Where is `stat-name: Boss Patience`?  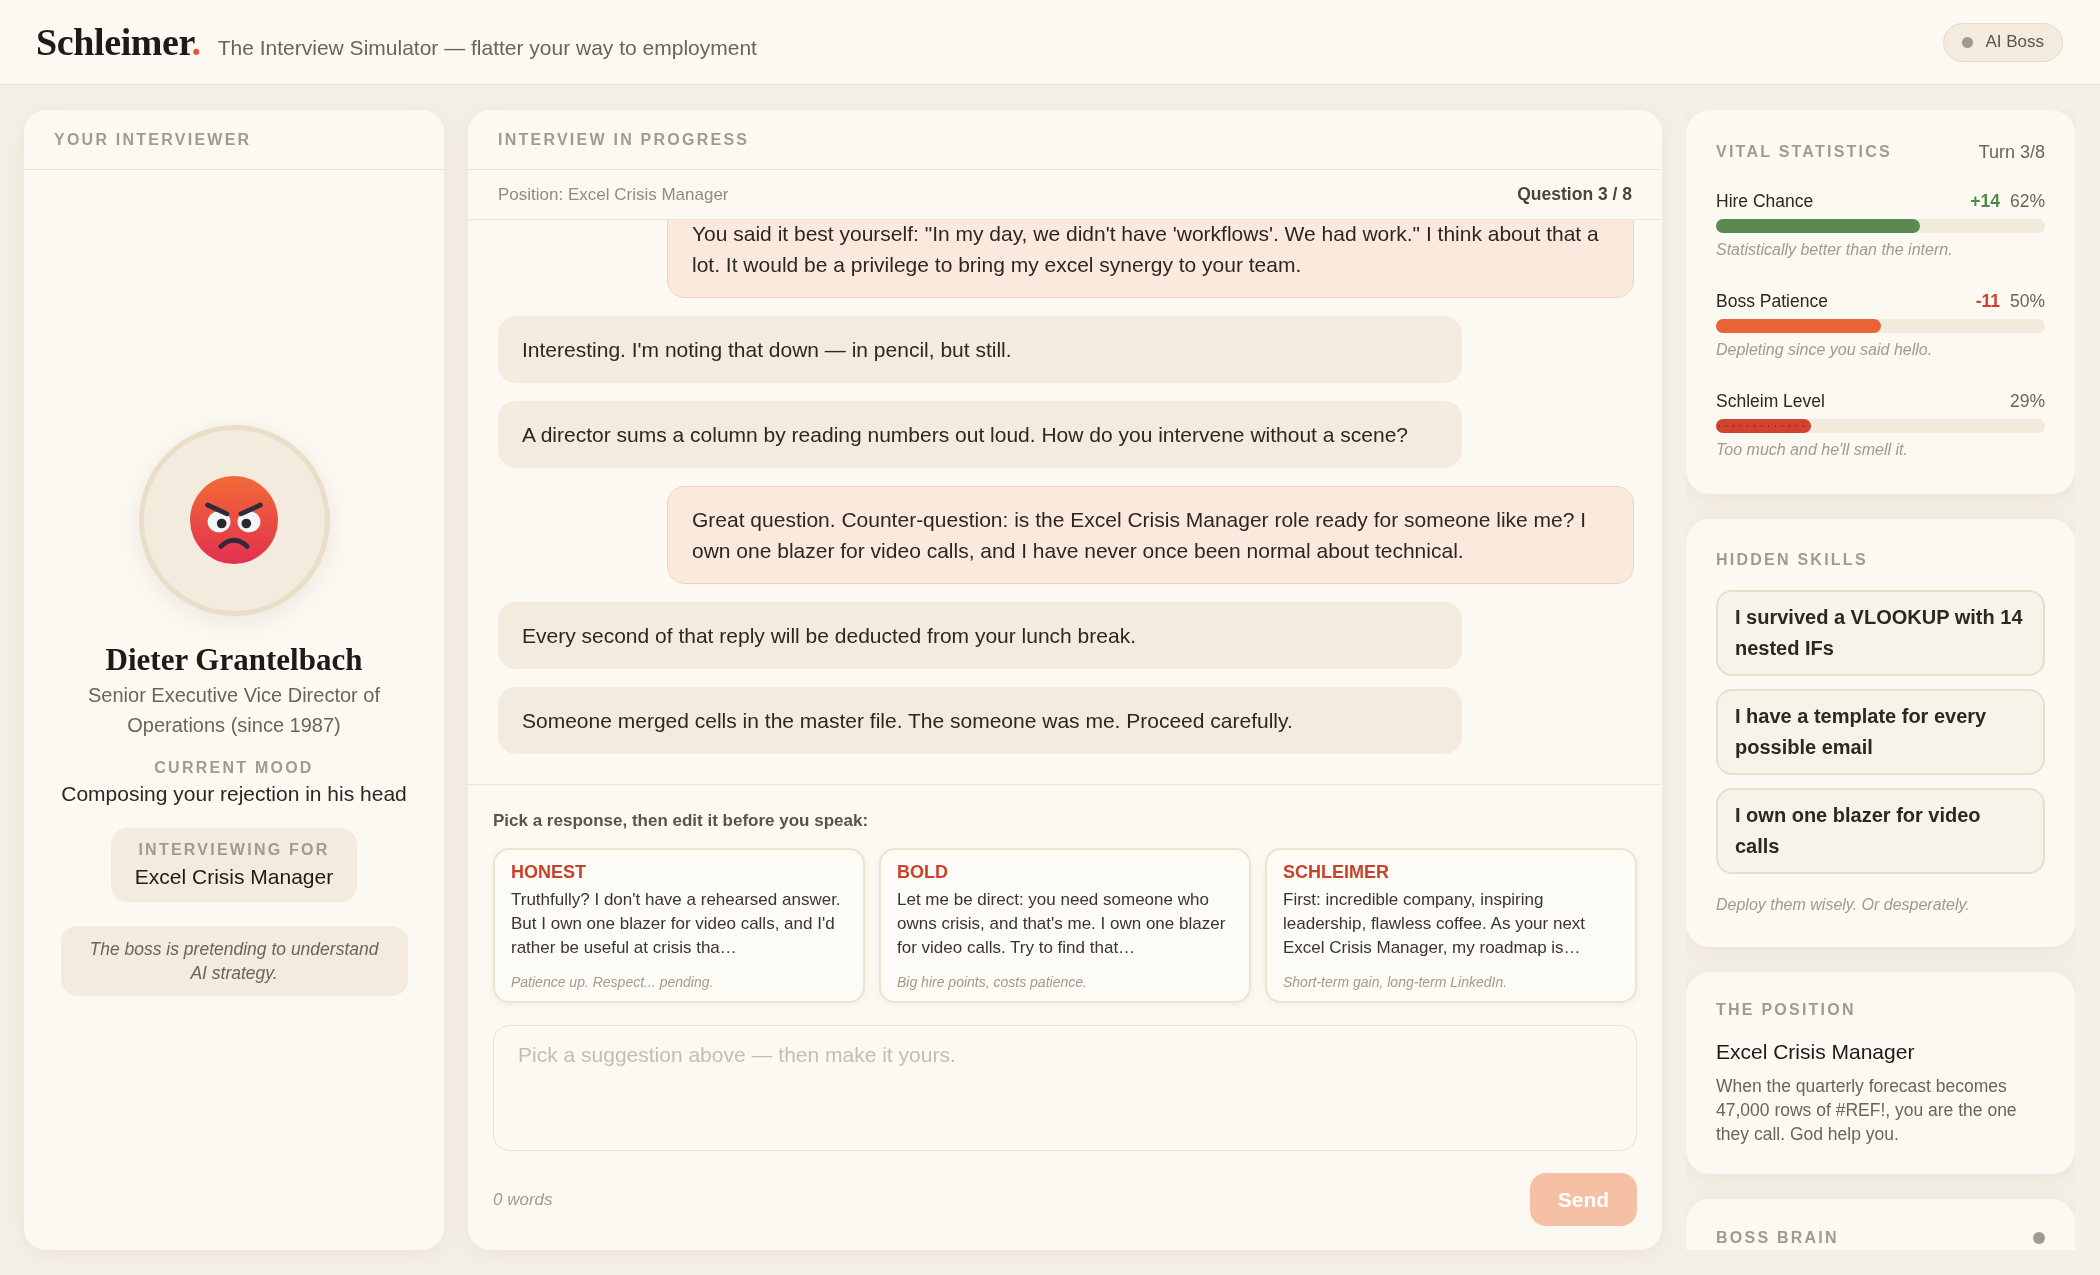 stat-name: Boss Patience is located at coordinates (1772, 301).